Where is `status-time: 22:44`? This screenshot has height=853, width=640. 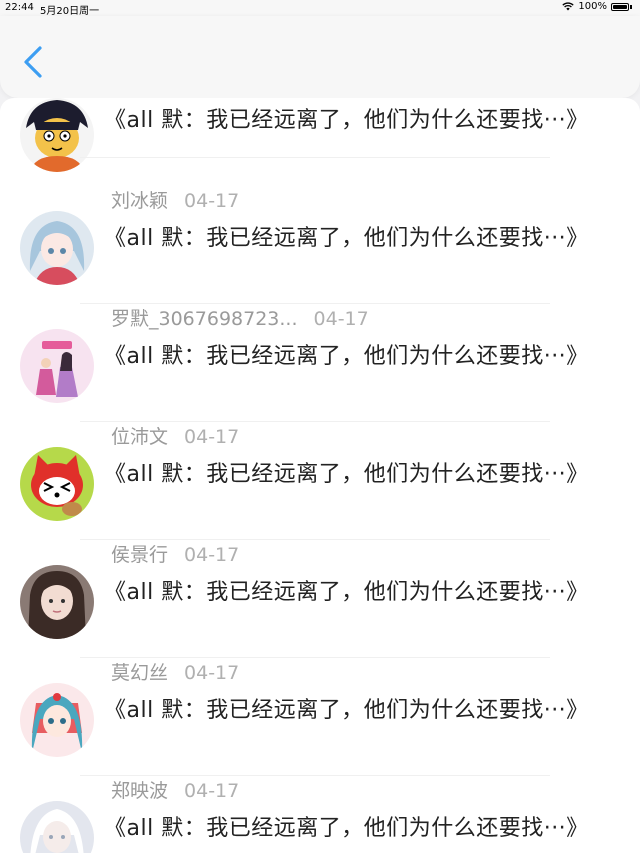 status-time: 22:44 is located at coordinates (19, 7).